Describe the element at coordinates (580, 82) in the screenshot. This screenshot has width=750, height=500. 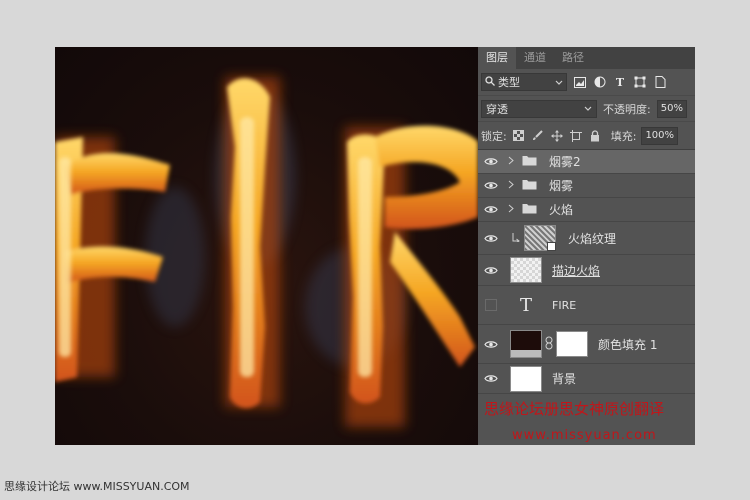
I see `image-filter-icon` at that location.